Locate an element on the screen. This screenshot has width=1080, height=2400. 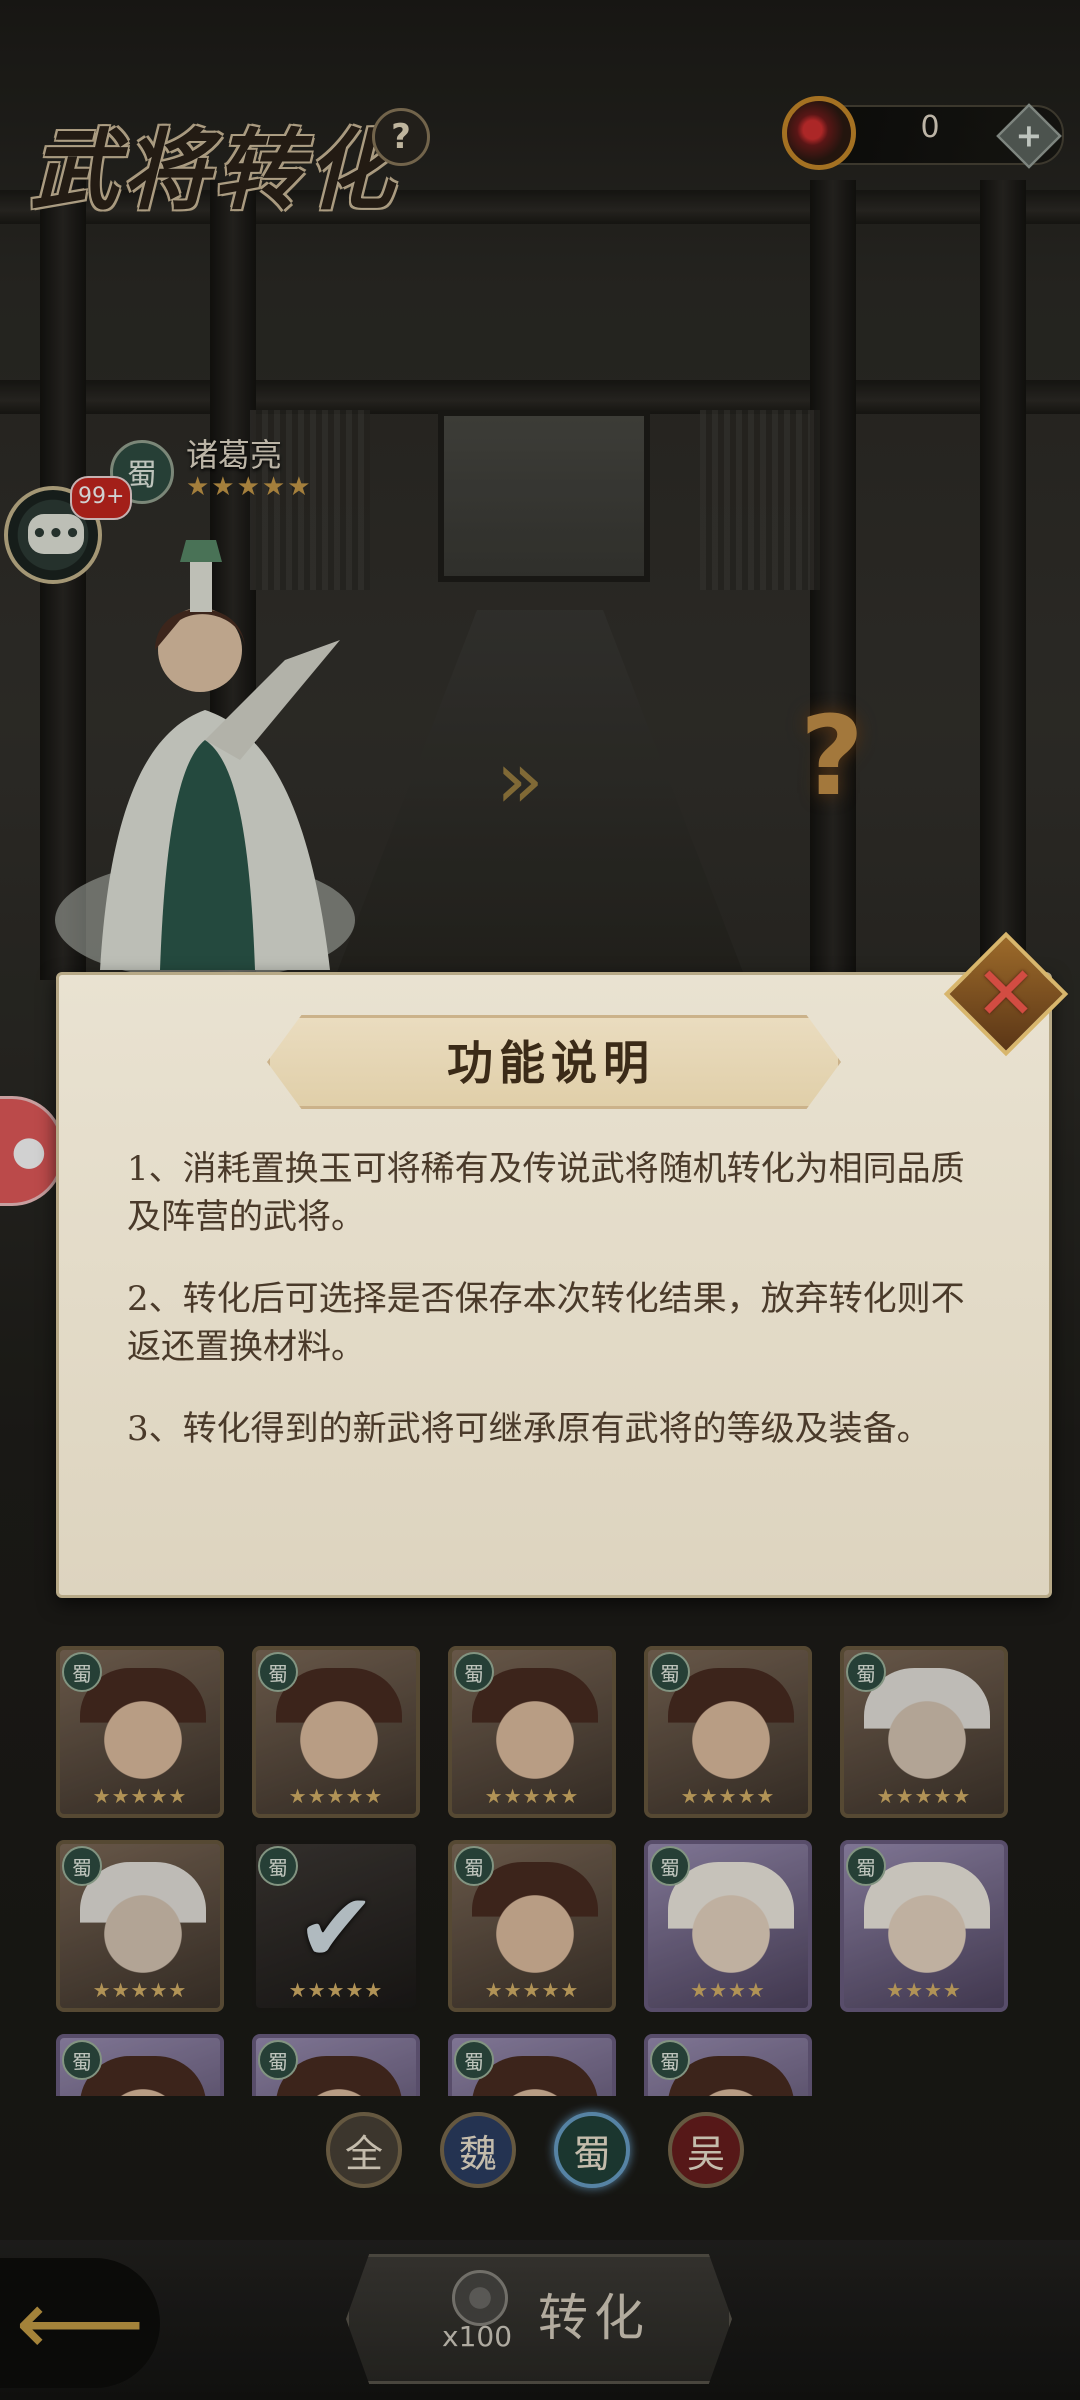
dialog-rule-3: 3、转化得到的新武将可继承原有武将的等级及装备。 is located at coordinates (529, 1429).